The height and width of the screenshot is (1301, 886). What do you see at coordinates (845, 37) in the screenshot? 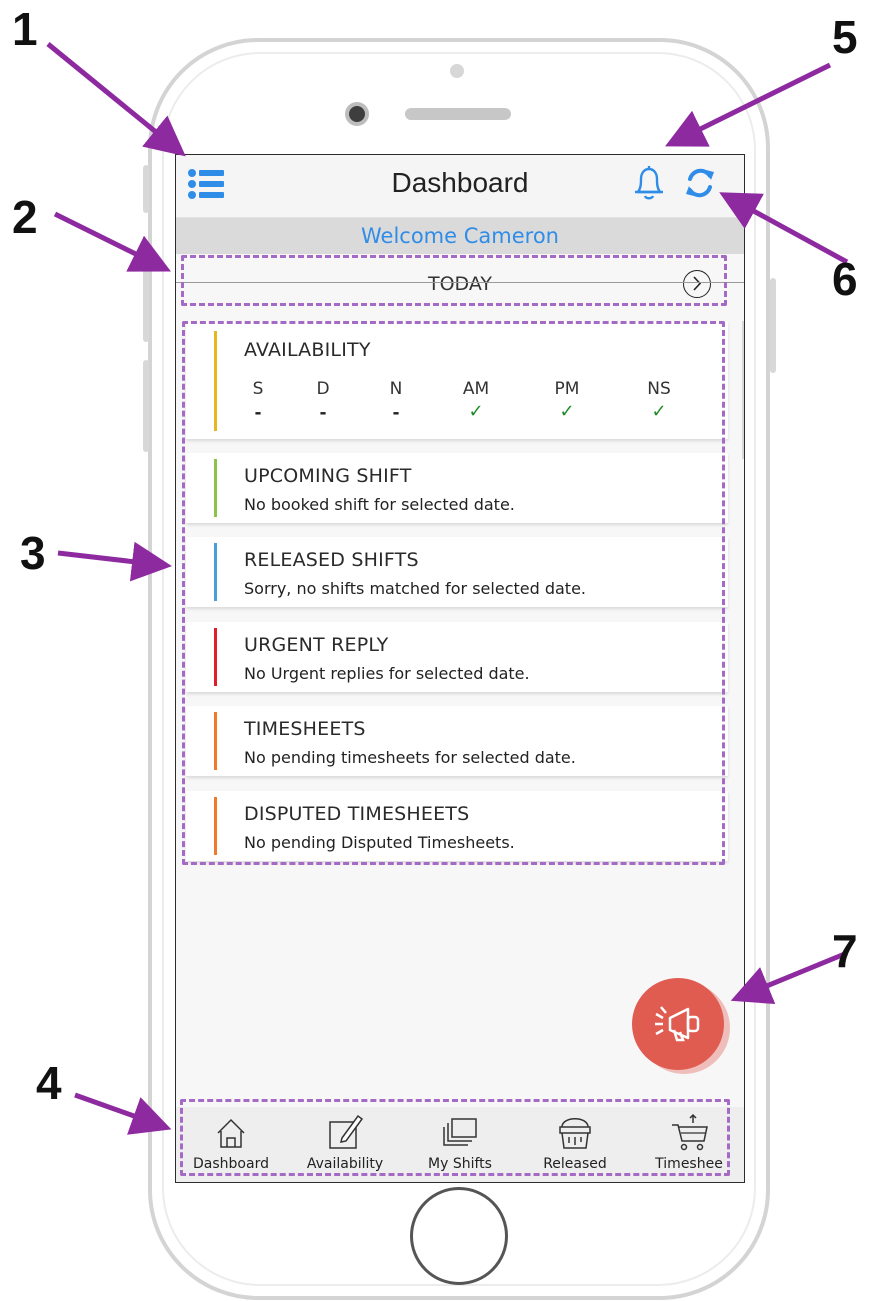
I see `callout-number: 5` at bounding box center [845, 37].